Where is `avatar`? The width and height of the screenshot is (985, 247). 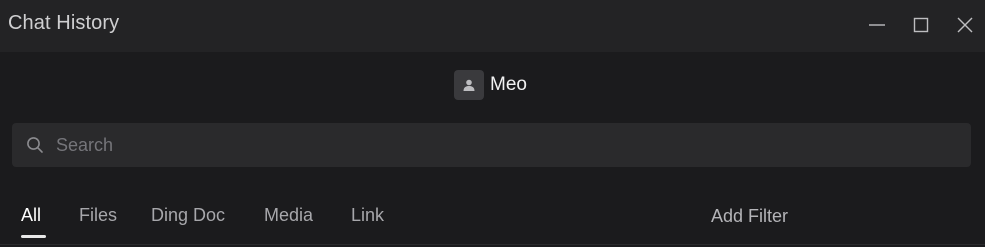
avatar is located at coordinates (469, 85).